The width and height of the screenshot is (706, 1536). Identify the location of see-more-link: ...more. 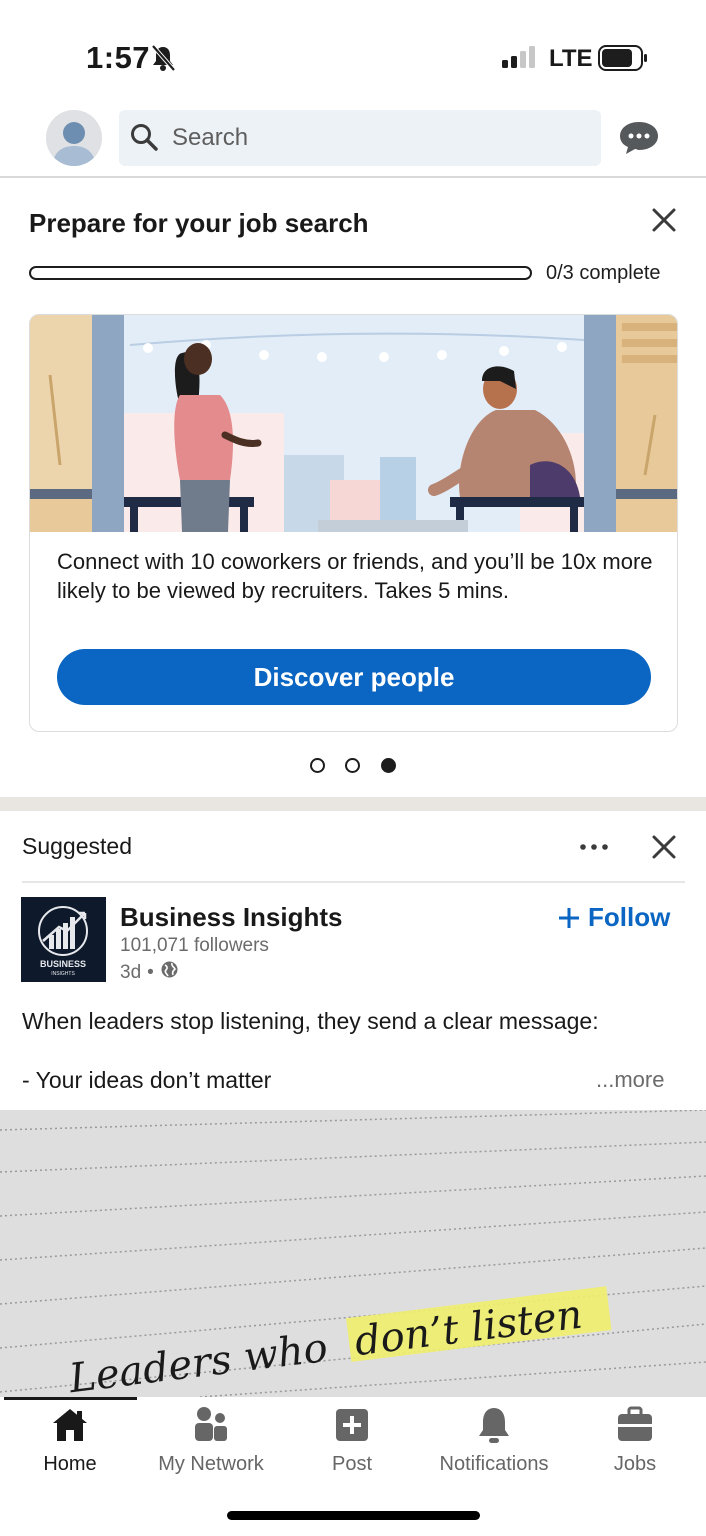
(630, 1080).